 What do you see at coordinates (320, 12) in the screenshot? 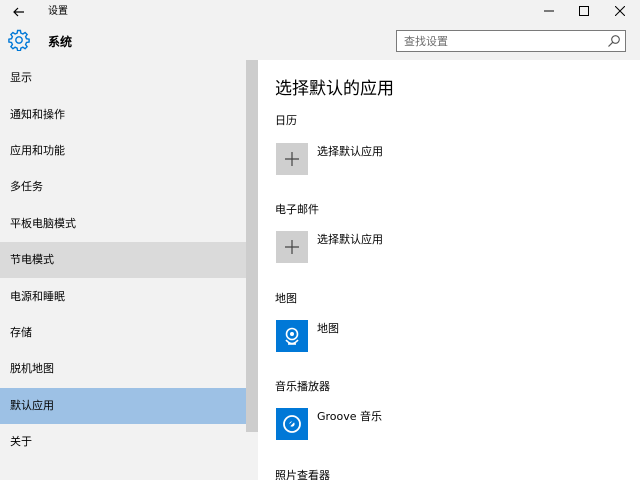
I see `title-bar: 设置` at bounding box center [320, 12].